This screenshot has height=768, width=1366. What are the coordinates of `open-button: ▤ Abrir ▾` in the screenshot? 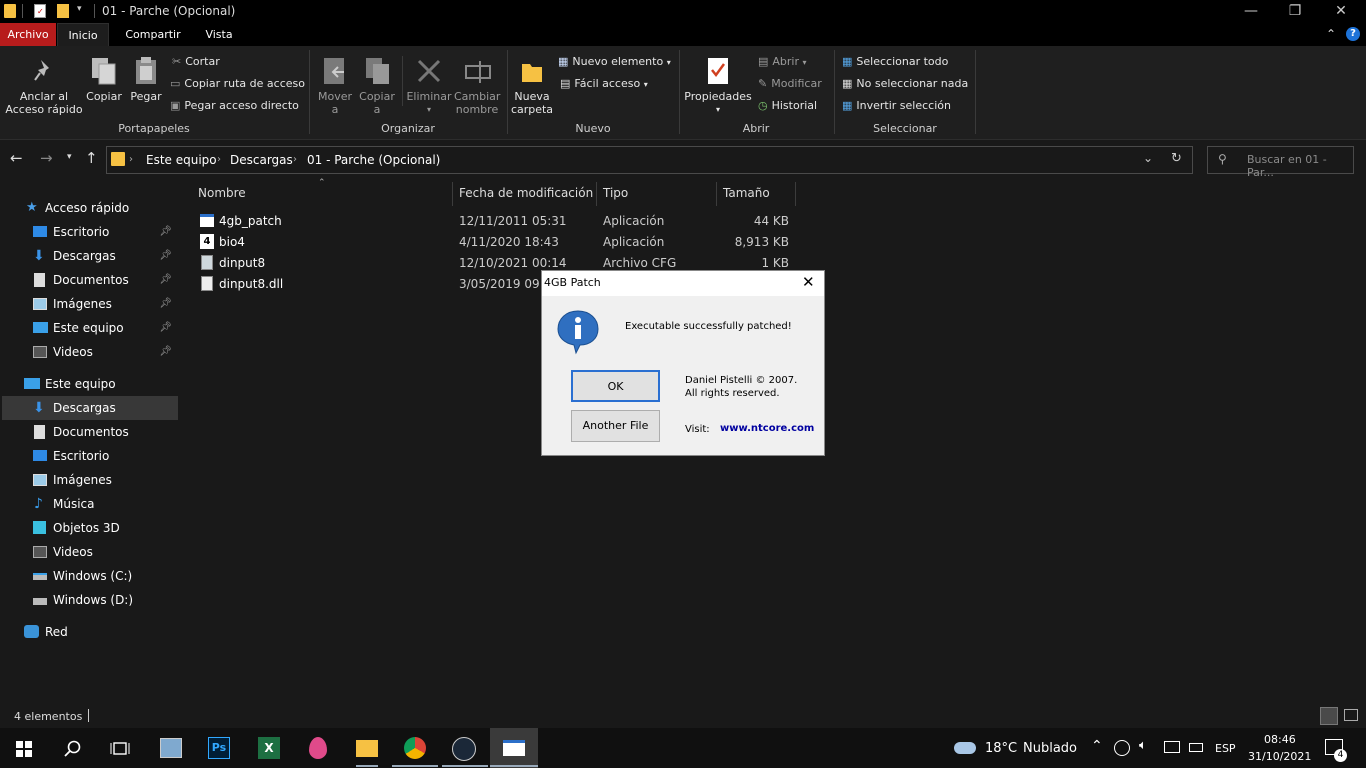 It's located at (782, 61).